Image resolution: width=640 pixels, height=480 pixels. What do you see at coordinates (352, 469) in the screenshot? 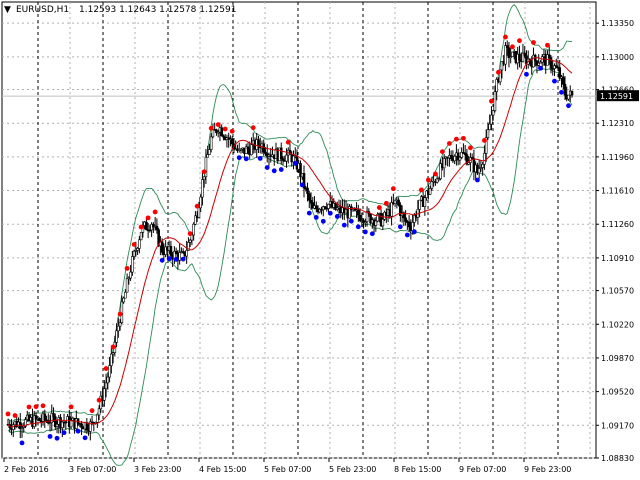
I see `time-label: 5 Feb 23:00` at bounding box center [352, 469].